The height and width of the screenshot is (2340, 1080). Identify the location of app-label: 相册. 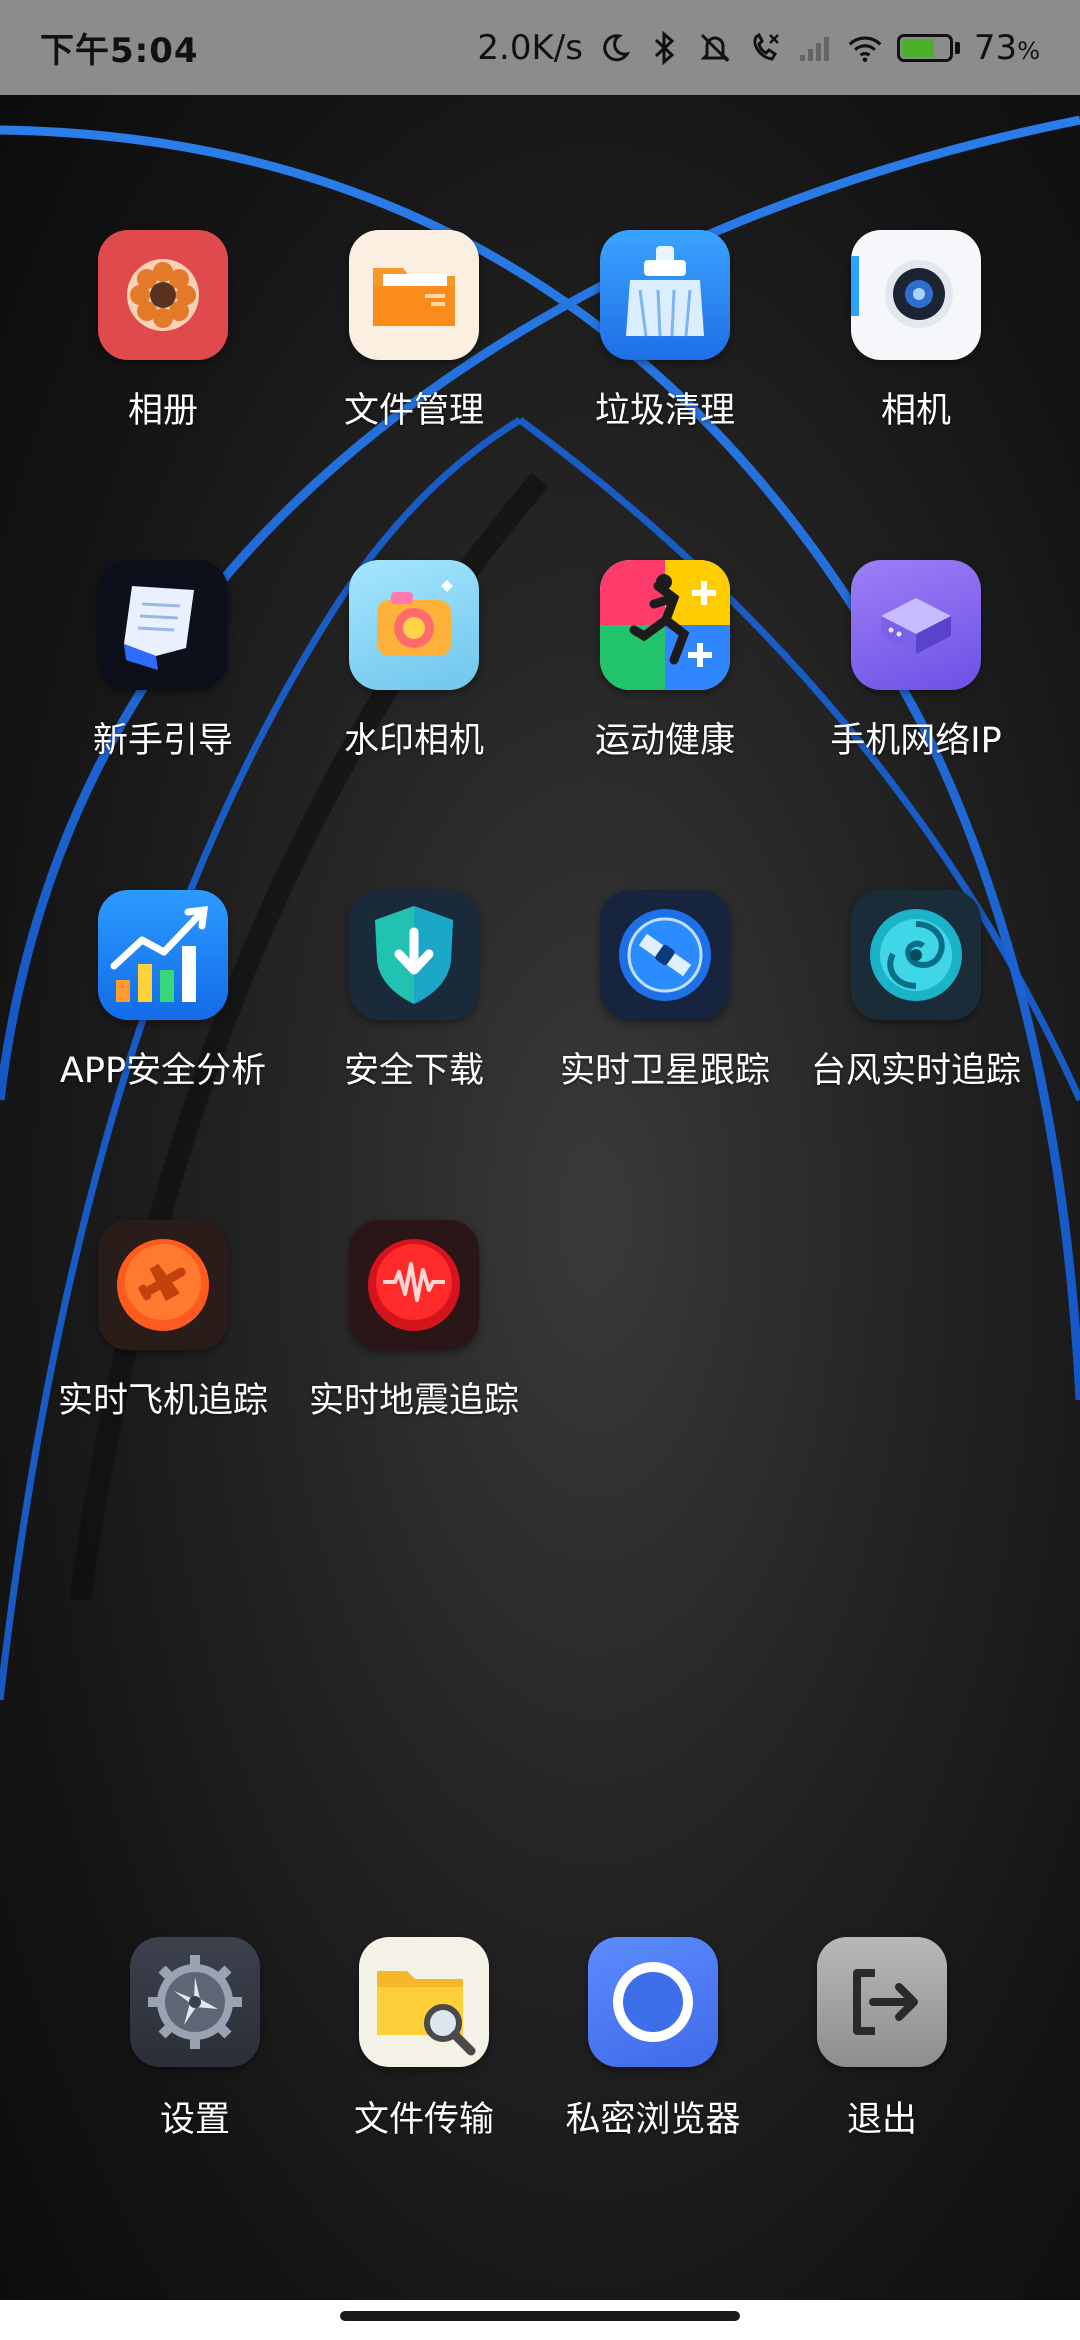
(162, 411).